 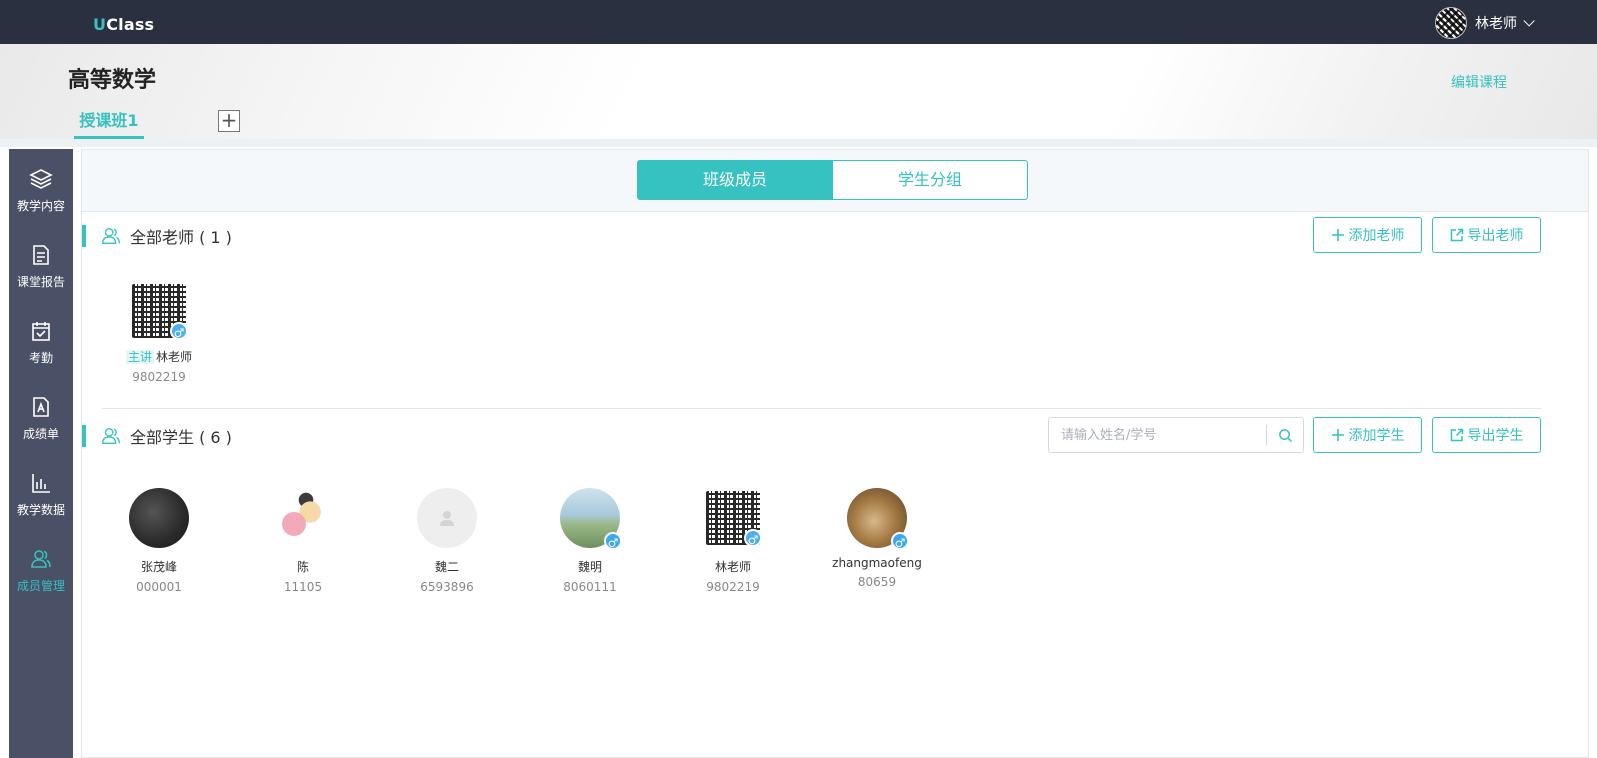 I want to click on sidebar: 教学内容 课堂报告 考勤 成绩单 教学数据 成员管理, so click(x=41, y=453).